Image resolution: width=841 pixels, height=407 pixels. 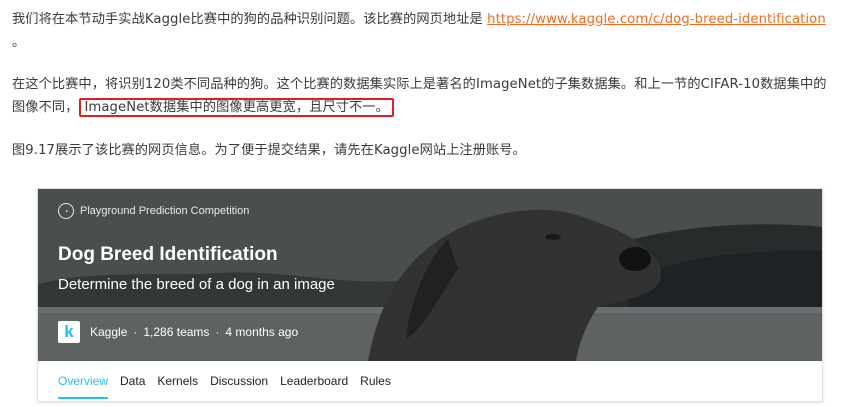 I want to click on competition-subtitle: Determine the breed of a dog in an image, so click(x=196, y=284).